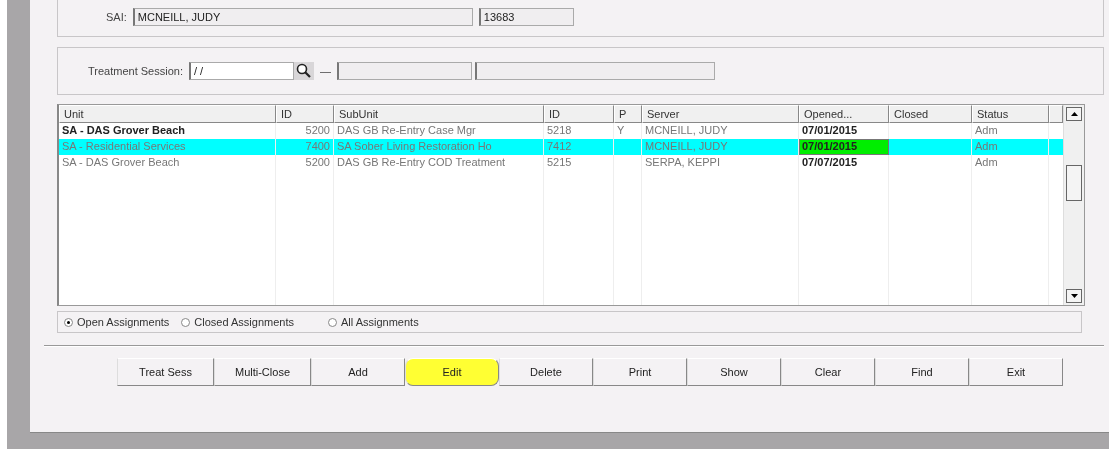  Describe the element at coordinates (579, 147) in the screenshot. I see `table-cell: 7412` at that location.